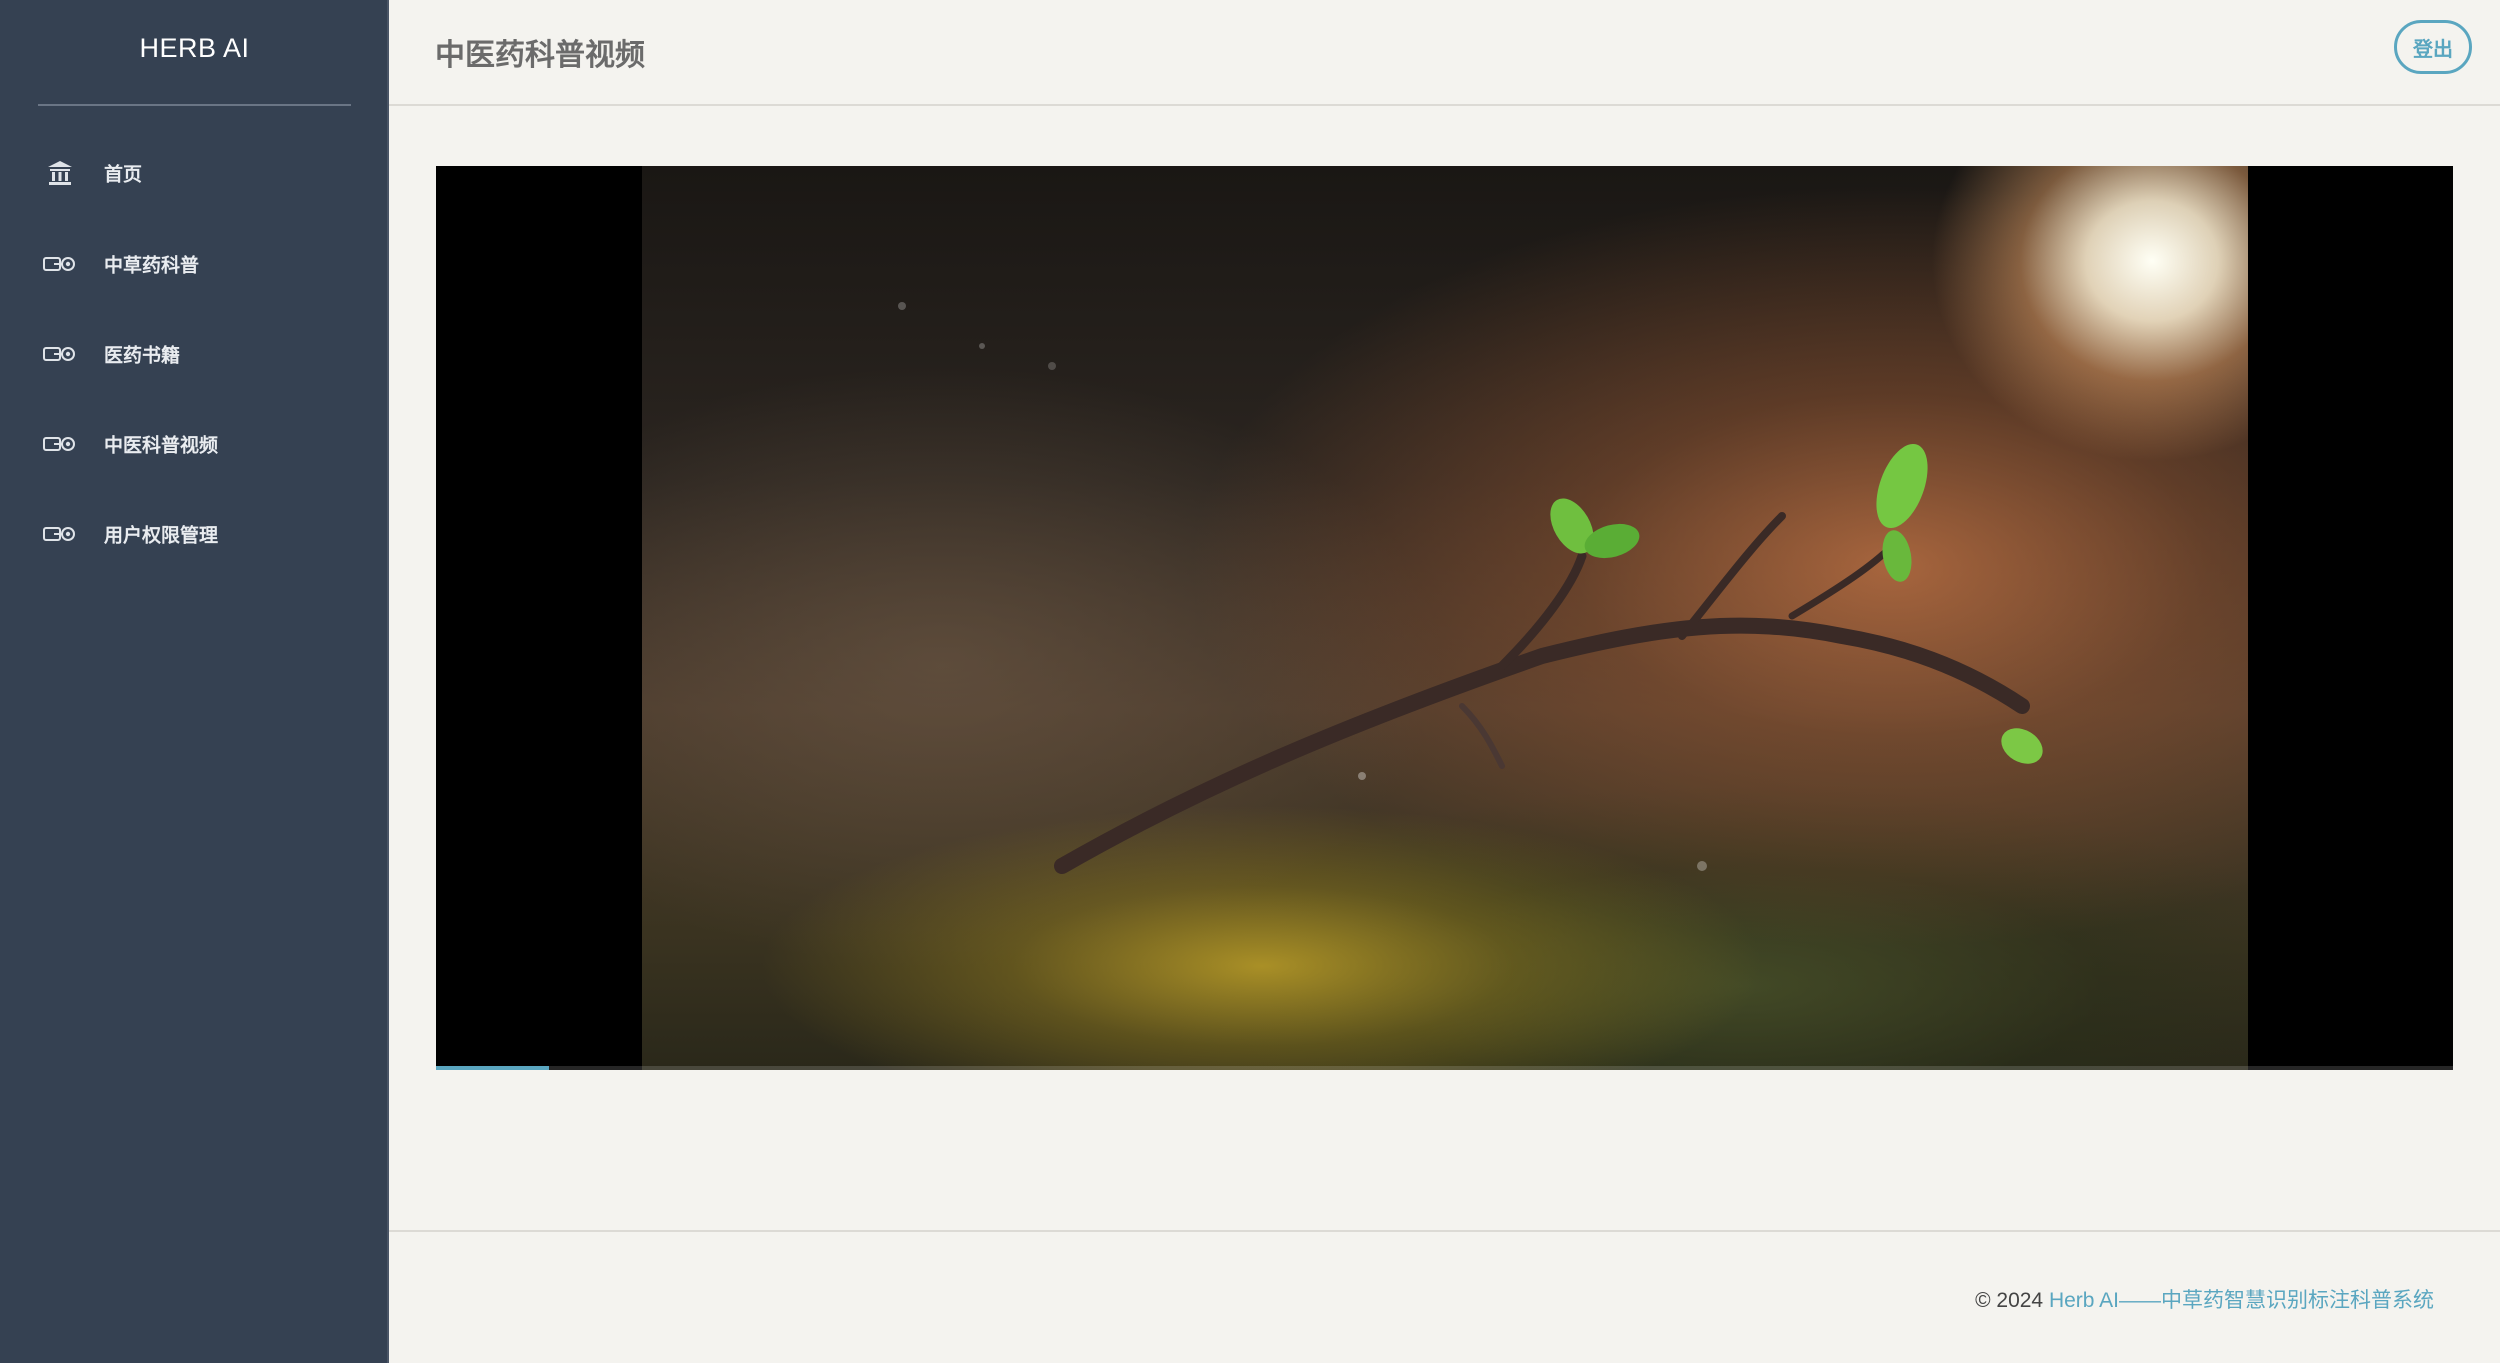 The image size is (2500, 1363). Describe the element at coordinates (123, 174) in the screenshot. I see `sidebar-item-label: 首页` at that location.